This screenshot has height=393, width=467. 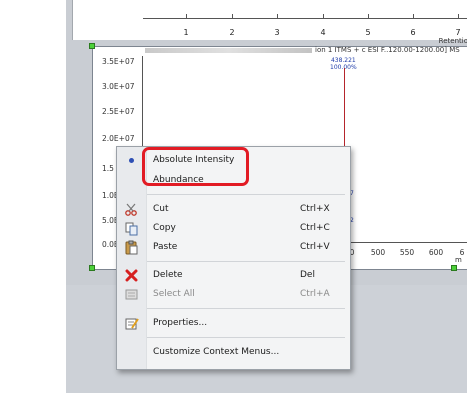 I want to click on redacted-filename, so click(x=228, y=50).